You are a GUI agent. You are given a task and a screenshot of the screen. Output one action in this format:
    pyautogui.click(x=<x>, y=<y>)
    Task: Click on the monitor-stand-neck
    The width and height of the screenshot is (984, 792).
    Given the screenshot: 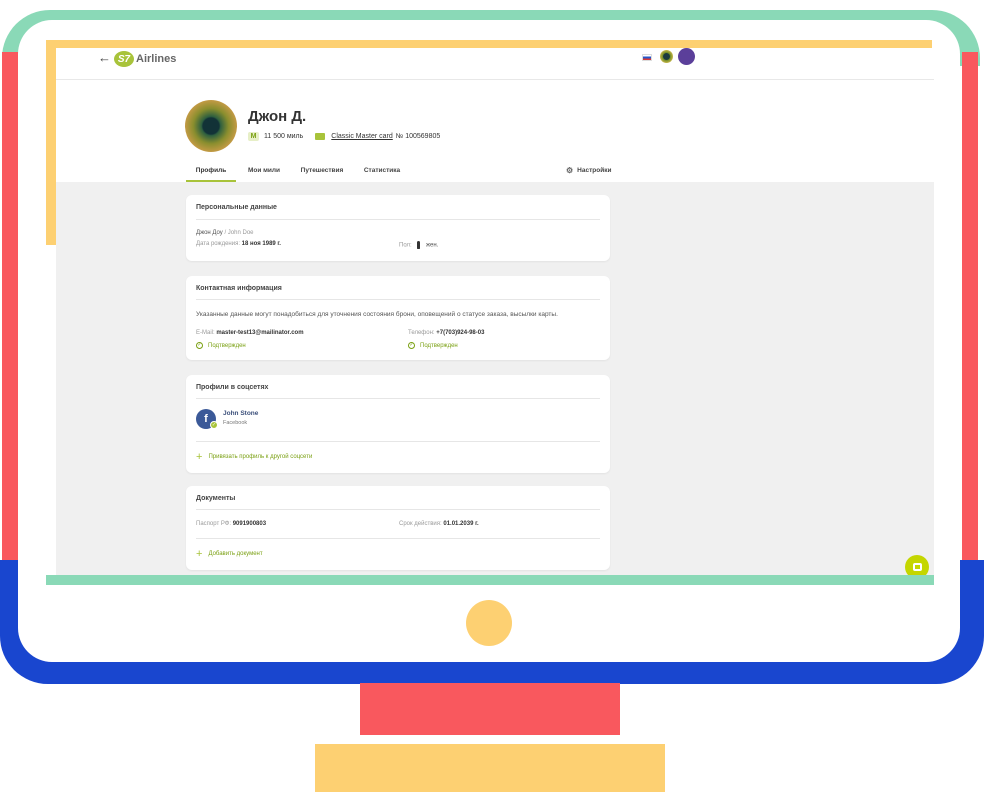 What is the action you would take?
    pyautogui.click(x=490, y=709)
    